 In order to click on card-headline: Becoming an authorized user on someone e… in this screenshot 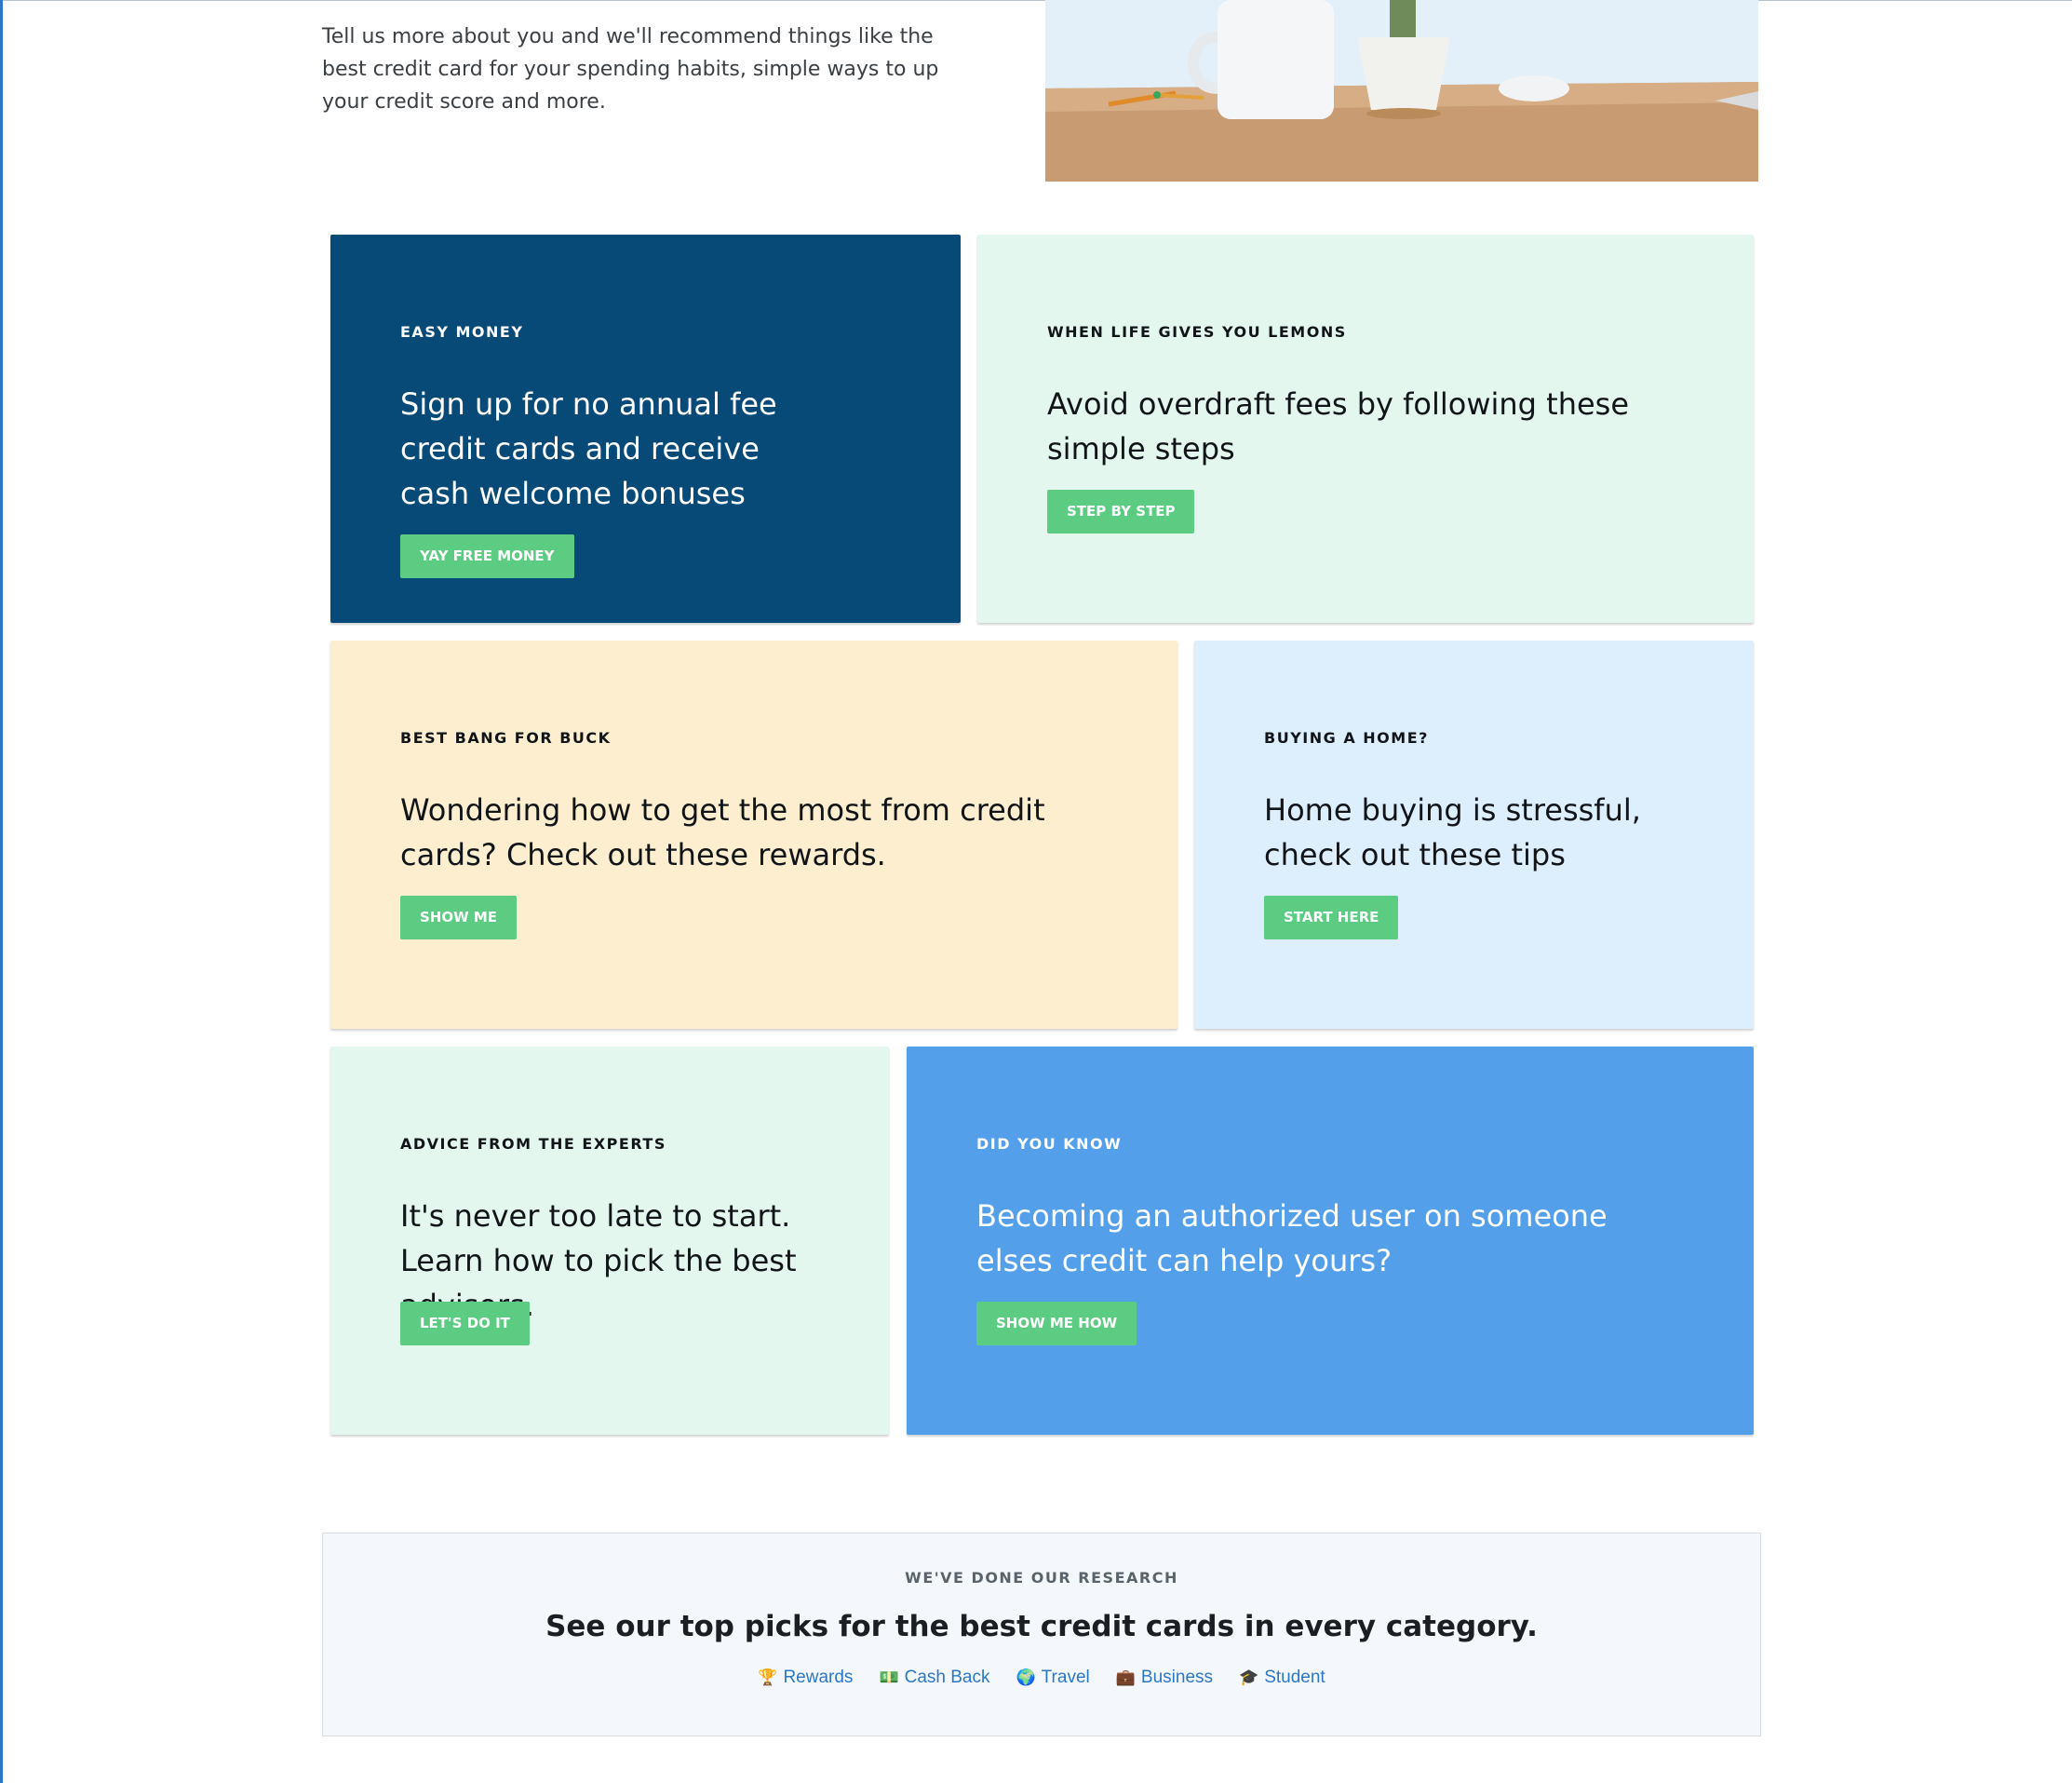, I will do `click(1292, 1238)`.